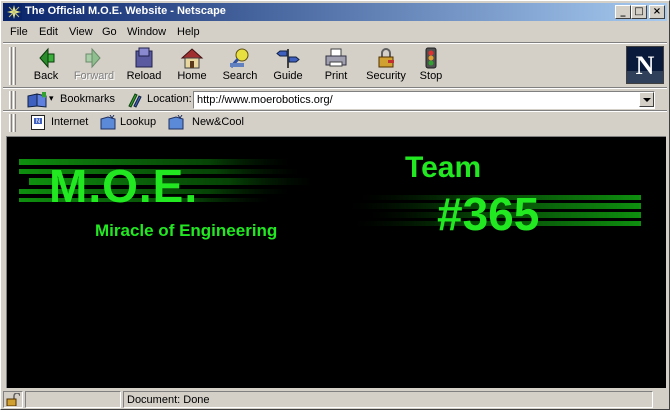  I want to click on security-button: Security, so click(386, 66).